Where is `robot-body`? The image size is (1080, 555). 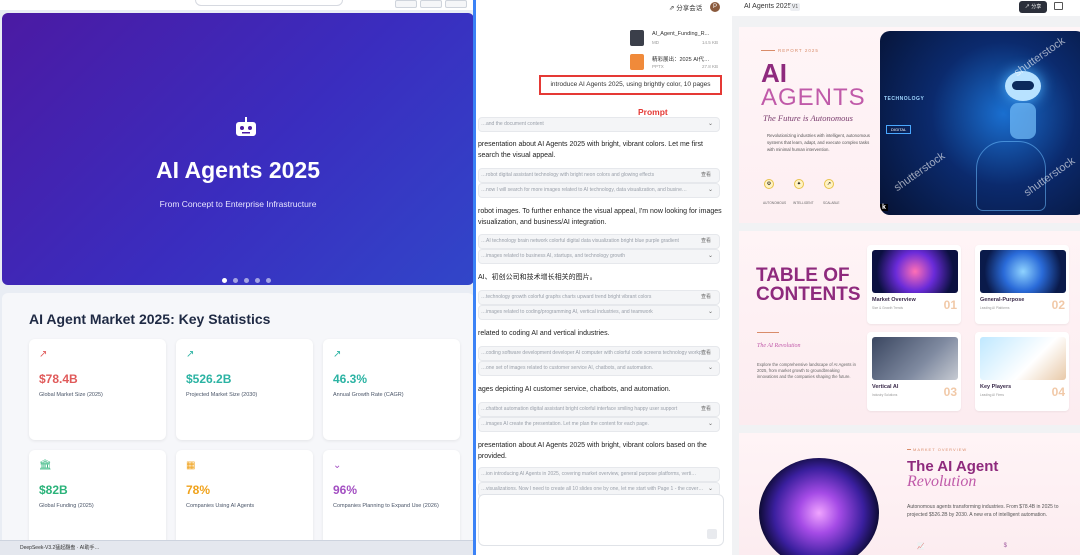 robot-body is located at coordinates (1023, 121).